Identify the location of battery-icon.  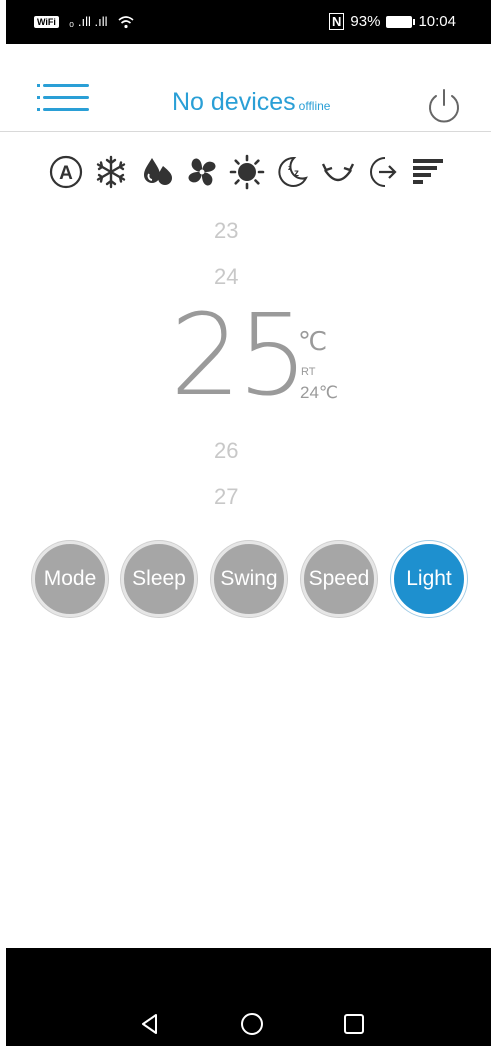
(401, 21).